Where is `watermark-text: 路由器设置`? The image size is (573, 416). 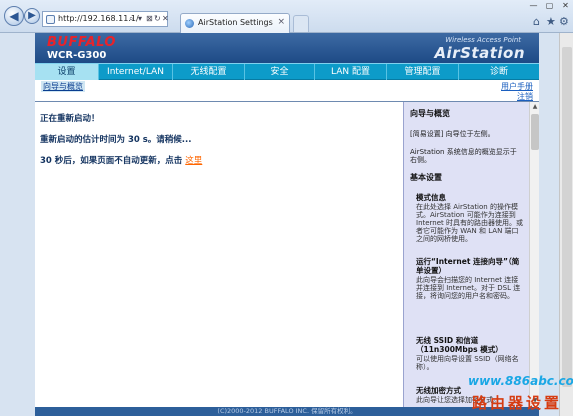
watermark-text: 路由器设置 is located at coordinates (517, 403).